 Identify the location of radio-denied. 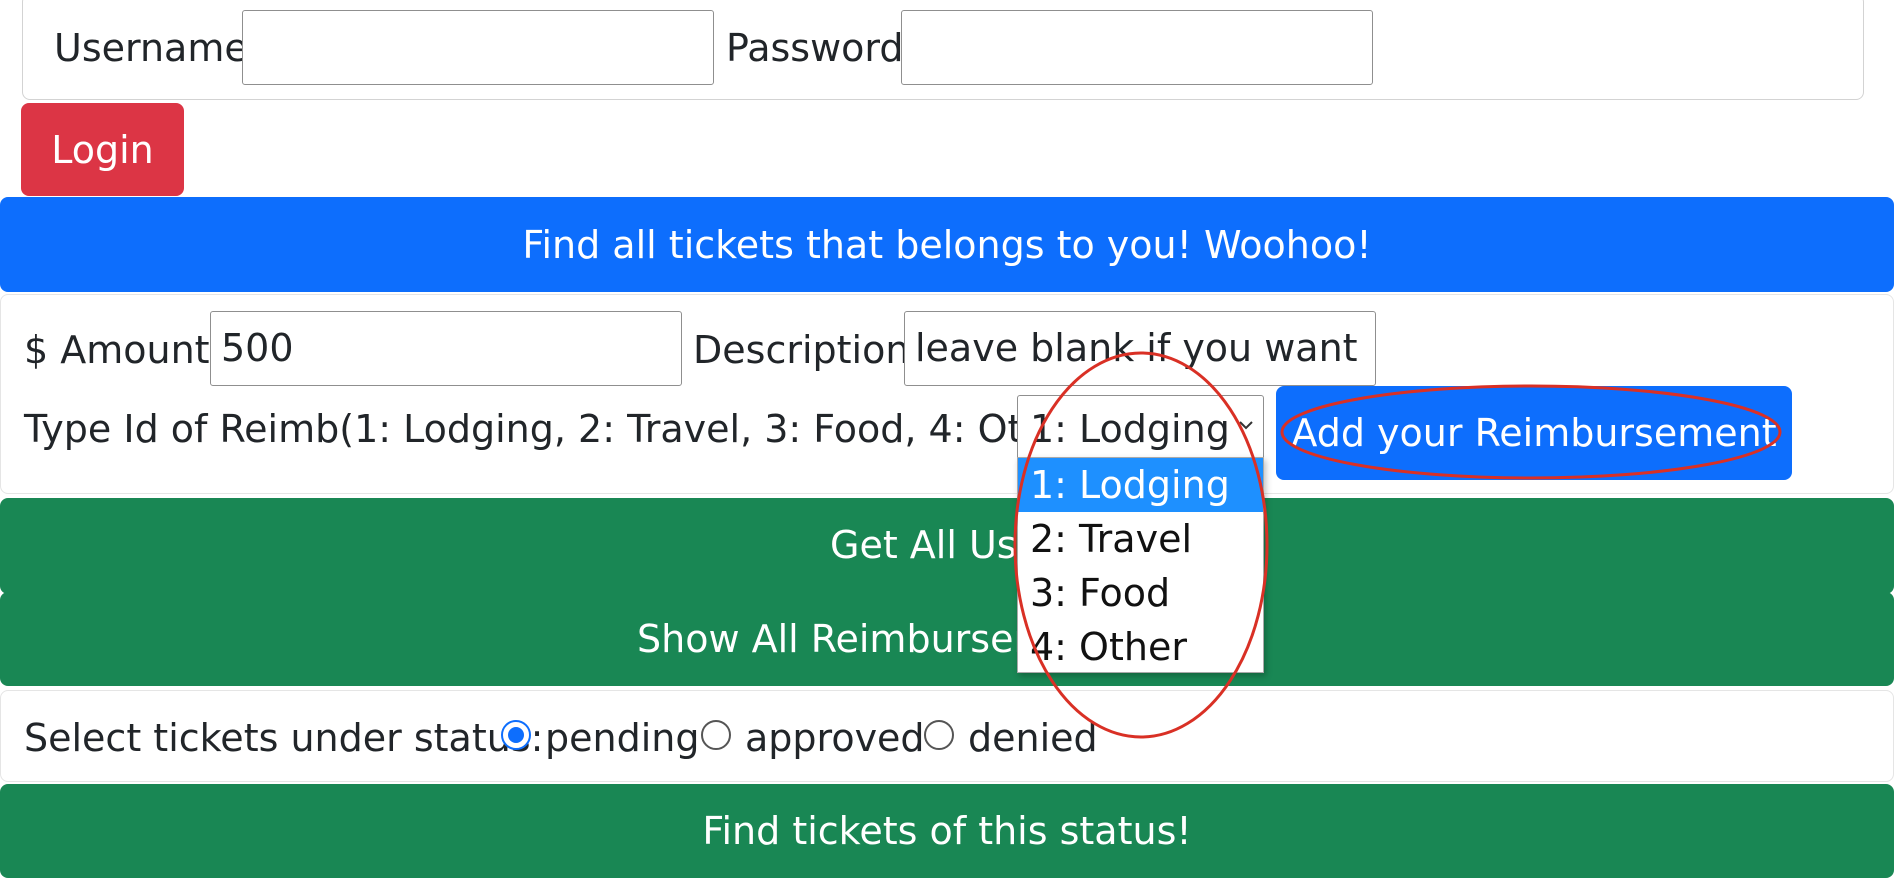
(939, 735).